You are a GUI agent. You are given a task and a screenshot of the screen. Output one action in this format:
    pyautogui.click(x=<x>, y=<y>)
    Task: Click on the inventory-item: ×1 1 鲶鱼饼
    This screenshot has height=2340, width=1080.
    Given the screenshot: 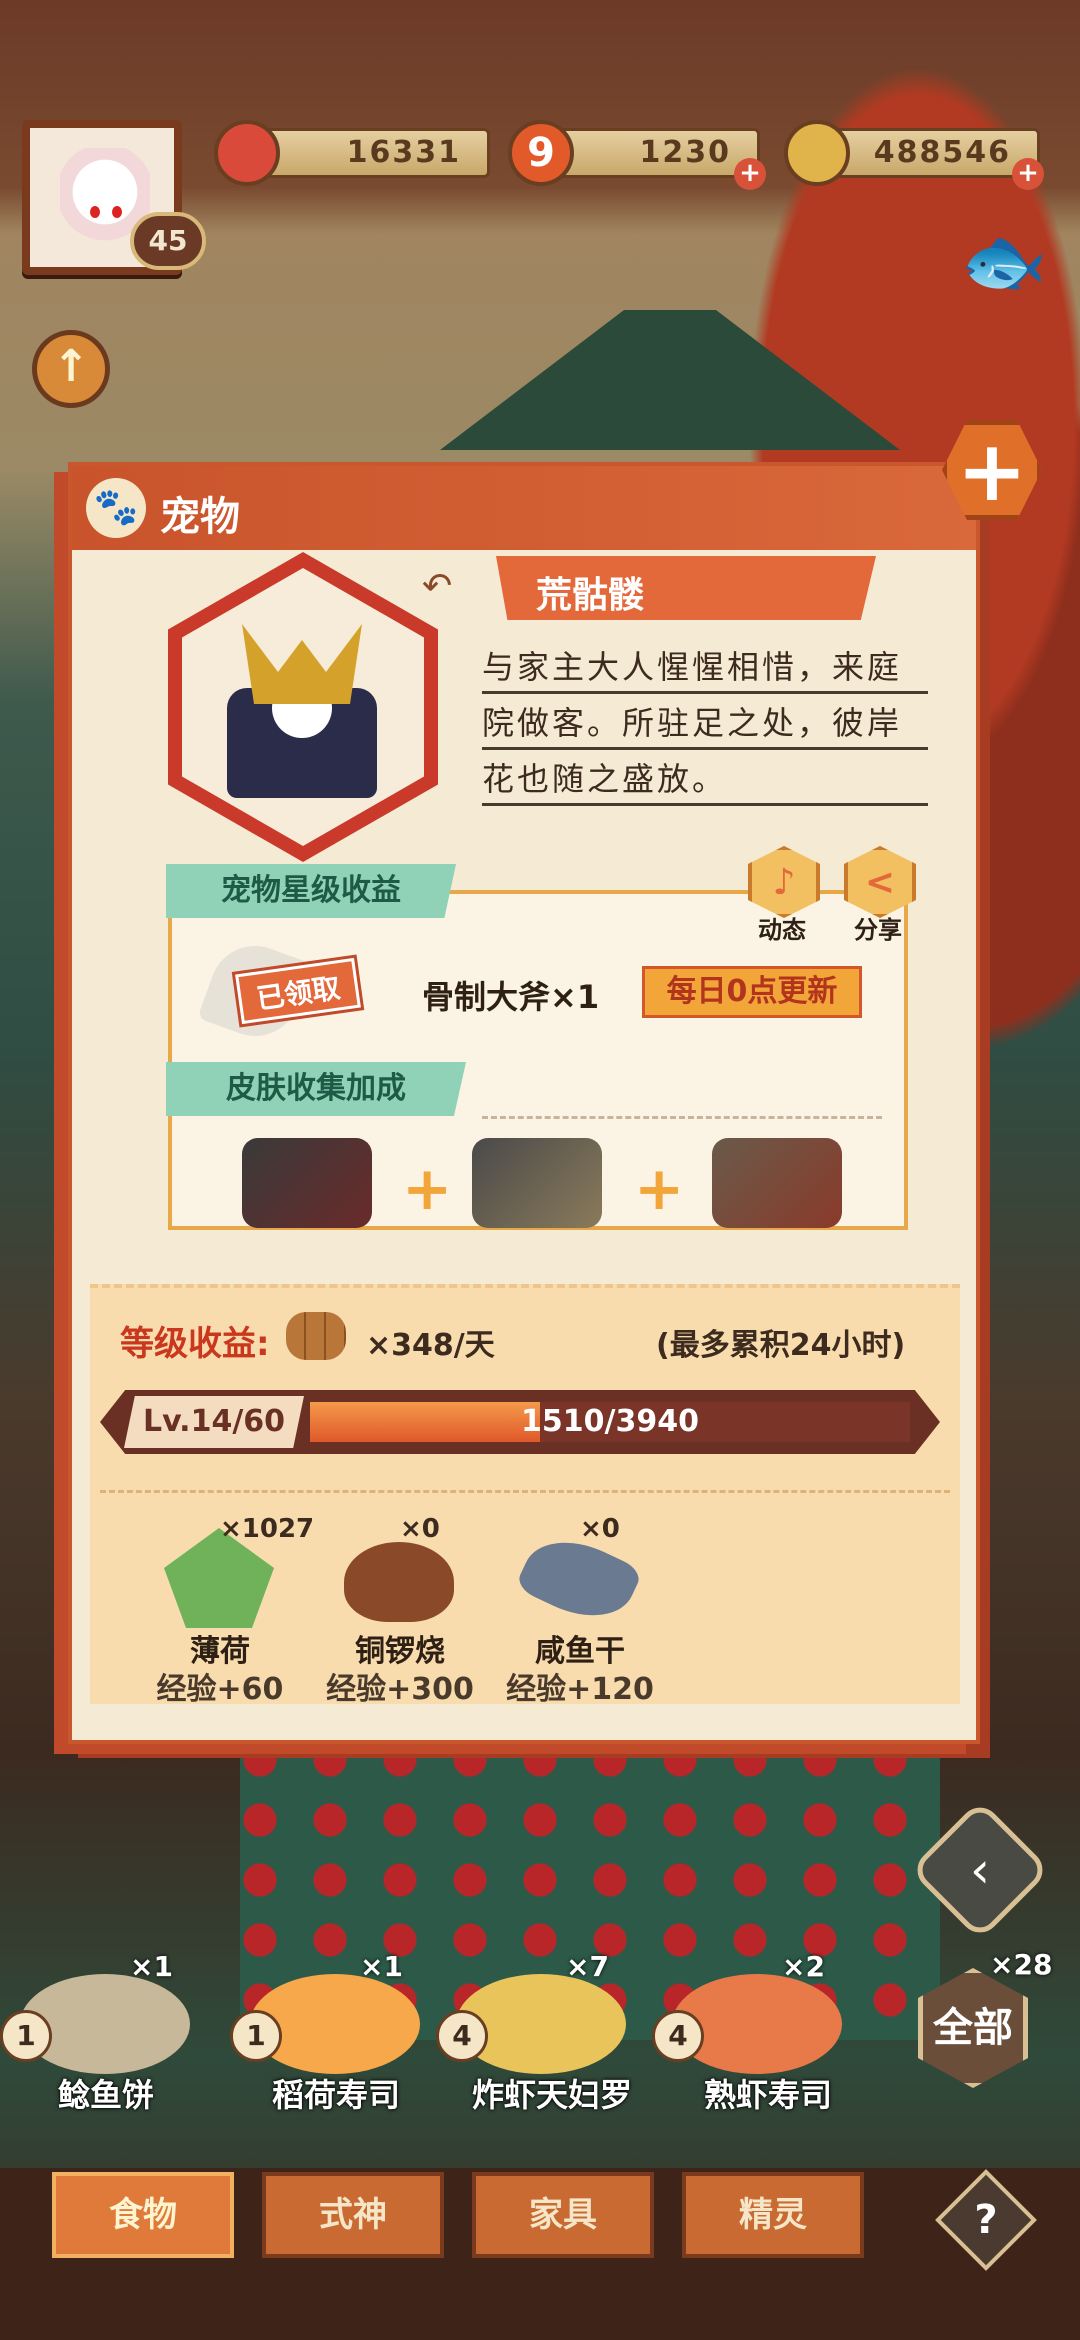 What is the action you would take?
    pyautogui.click(x=110, y=2050)
    